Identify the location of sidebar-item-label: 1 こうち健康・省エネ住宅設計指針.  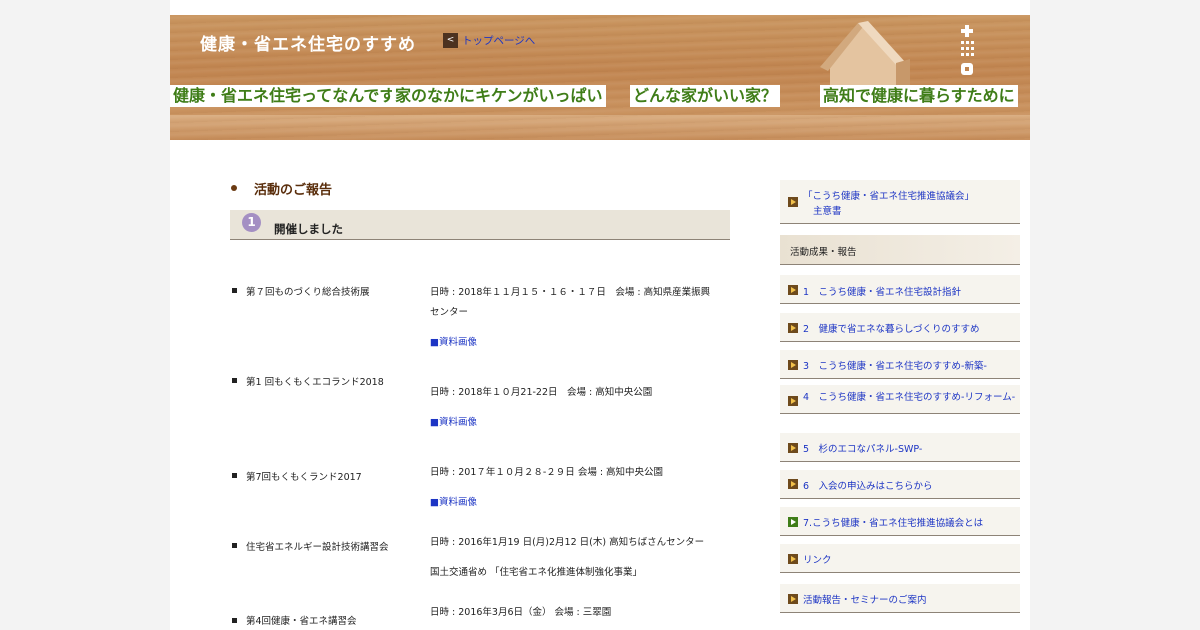
(882, 292).